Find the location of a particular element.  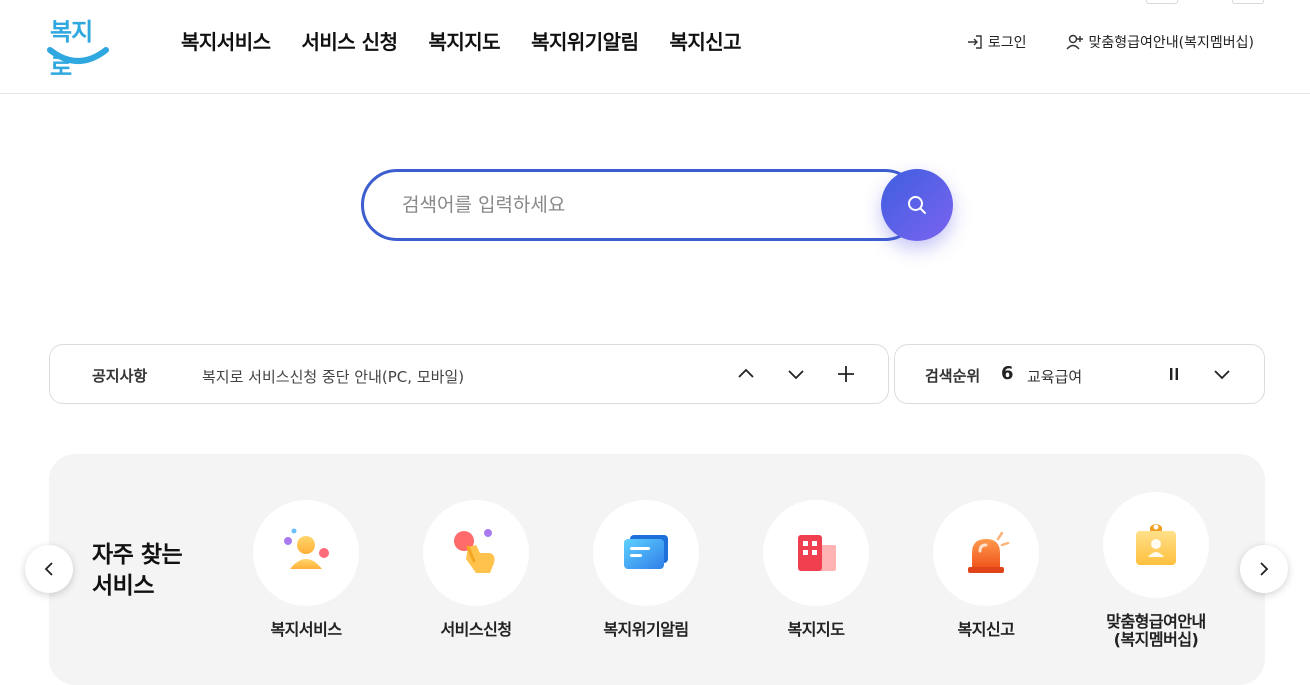

service-label: 복지지도 is located at coordinates (816, 629).